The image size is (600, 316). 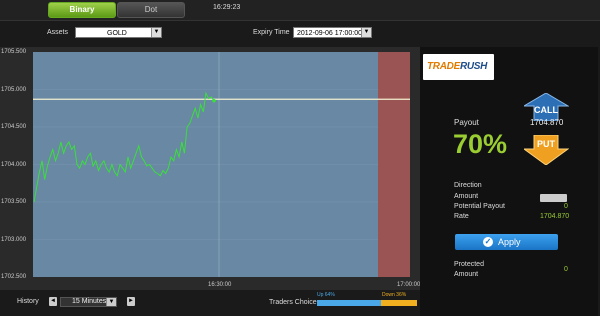 I want to click on traders-choice-label: Traders Choice, so click(x=293, y=302).